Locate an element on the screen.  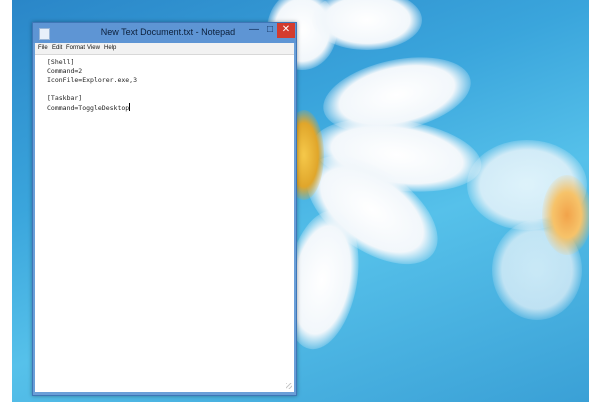
menu-view: View is located at coordinates (93, 48).